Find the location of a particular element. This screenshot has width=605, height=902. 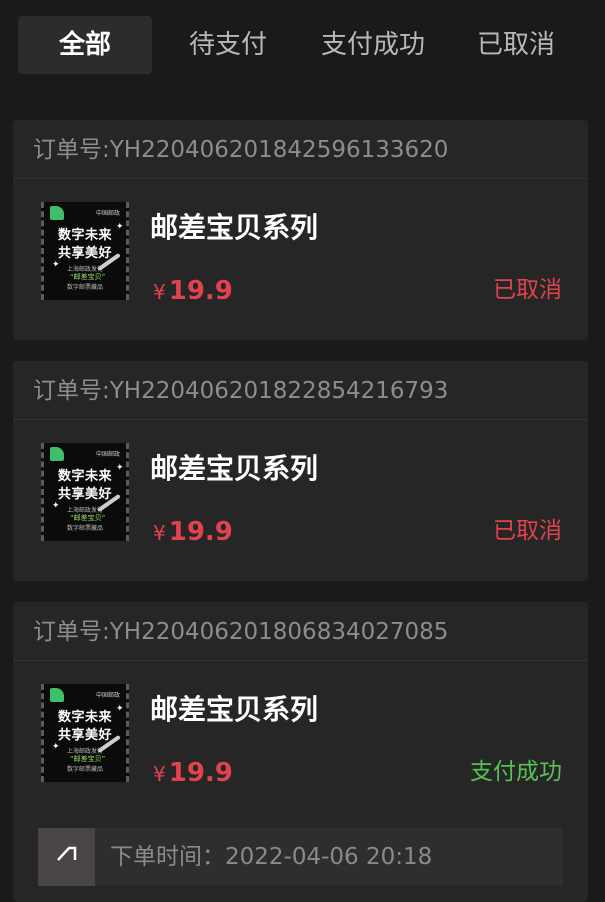

order-time: 下单时间：2022-04-06 20:18 is located at coordinates (271, 857).